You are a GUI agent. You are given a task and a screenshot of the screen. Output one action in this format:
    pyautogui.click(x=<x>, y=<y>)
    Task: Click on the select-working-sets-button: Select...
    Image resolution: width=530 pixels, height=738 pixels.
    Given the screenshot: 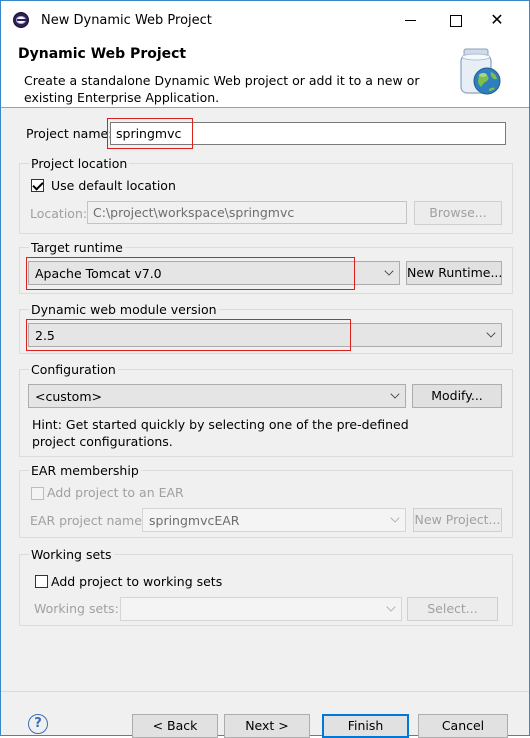 What is the action you would take?
    pyautogui.click(x=452, y=609)
    